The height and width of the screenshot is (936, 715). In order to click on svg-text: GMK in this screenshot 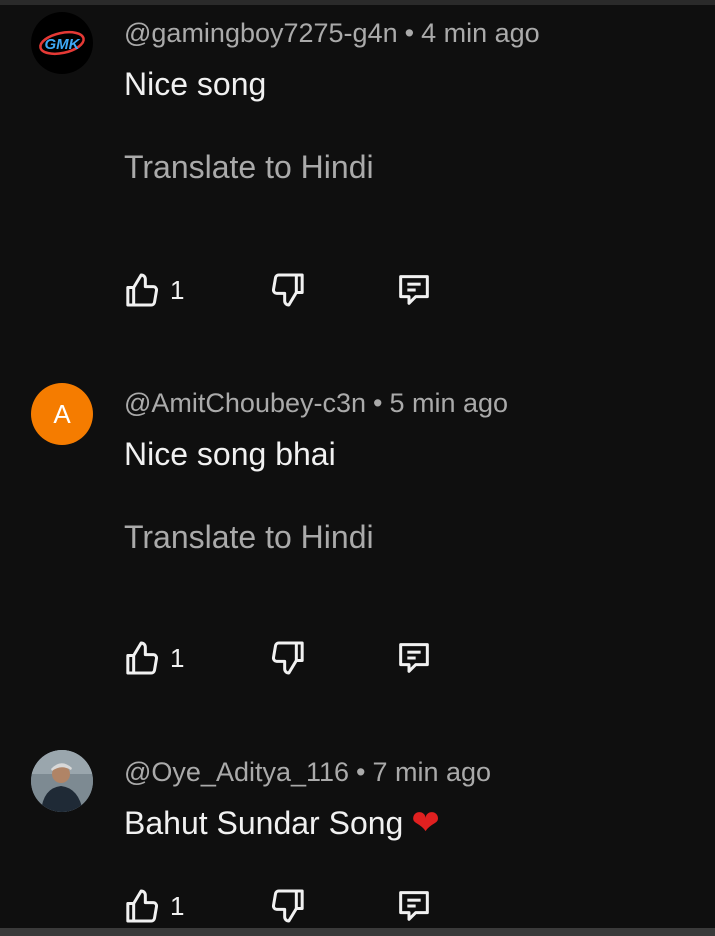, I will do `click(63, 44)`.